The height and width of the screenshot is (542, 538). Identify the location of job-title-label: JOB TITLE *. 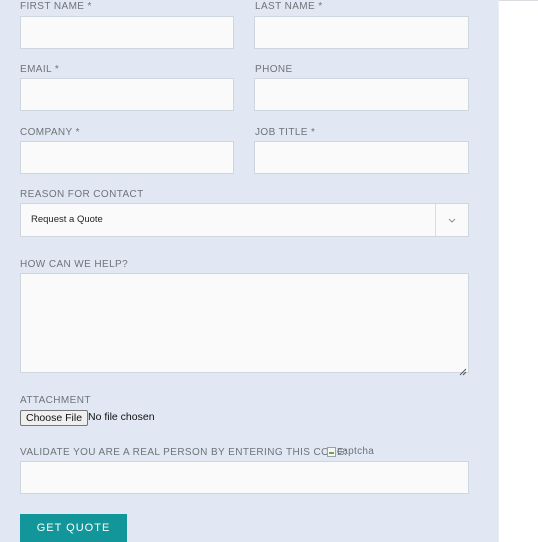
(285, 132).